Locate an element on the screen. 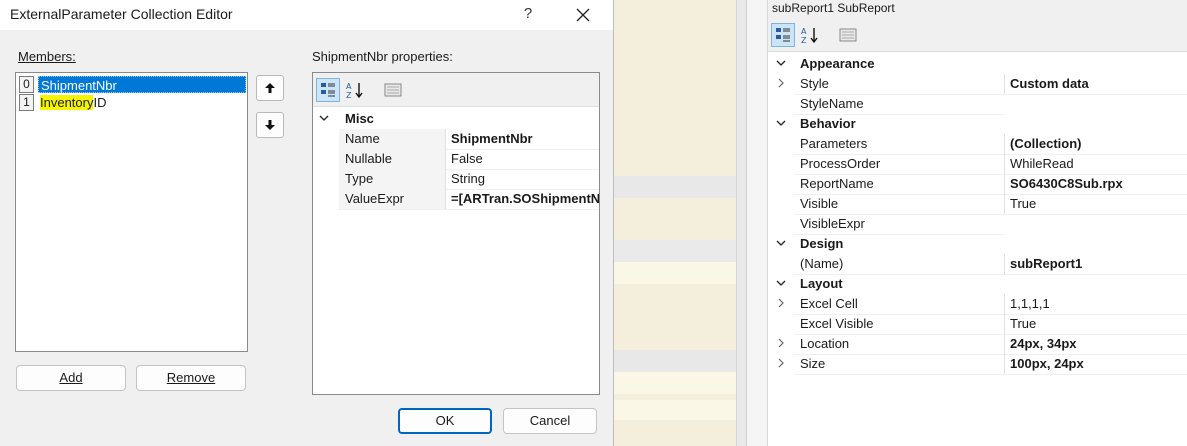  grid-row: Size 100px, 24px is located at coordinates (977, 364).